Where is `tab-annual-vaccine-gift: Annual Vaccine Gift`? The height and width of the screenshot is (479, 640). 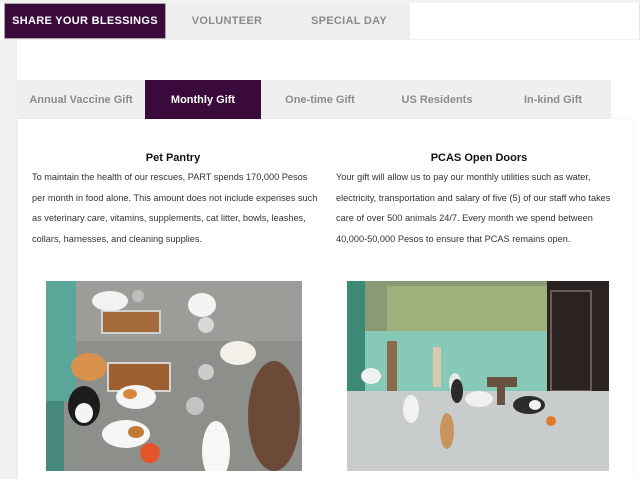
tab-annual-vaccine-gift: Annual Vaccine Gift is located at coordinates (81, 99).